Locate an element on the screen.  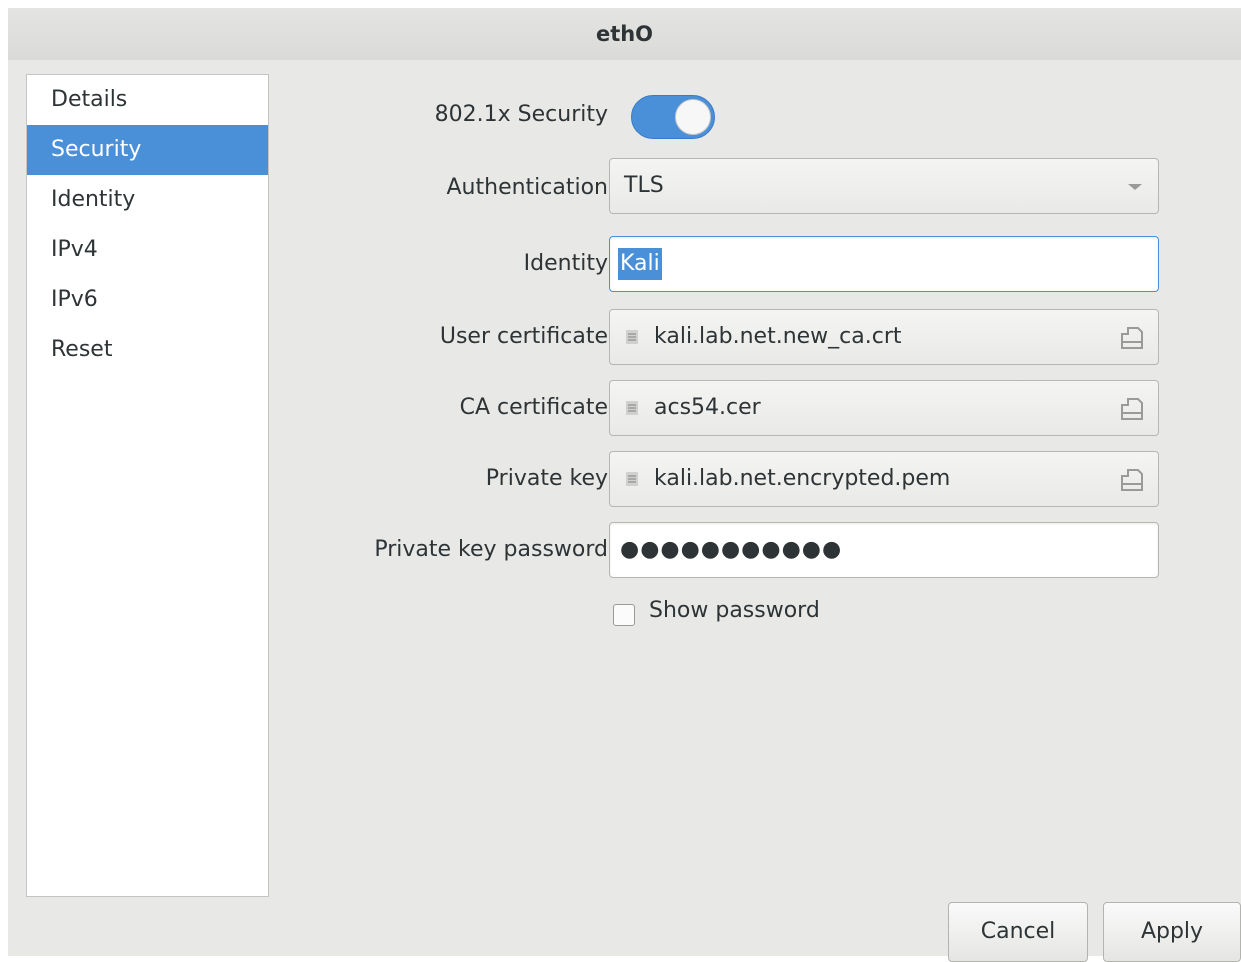
user-certificate-value: kali.lab.net.new_ca.crt is located at coordinates (778, 336).